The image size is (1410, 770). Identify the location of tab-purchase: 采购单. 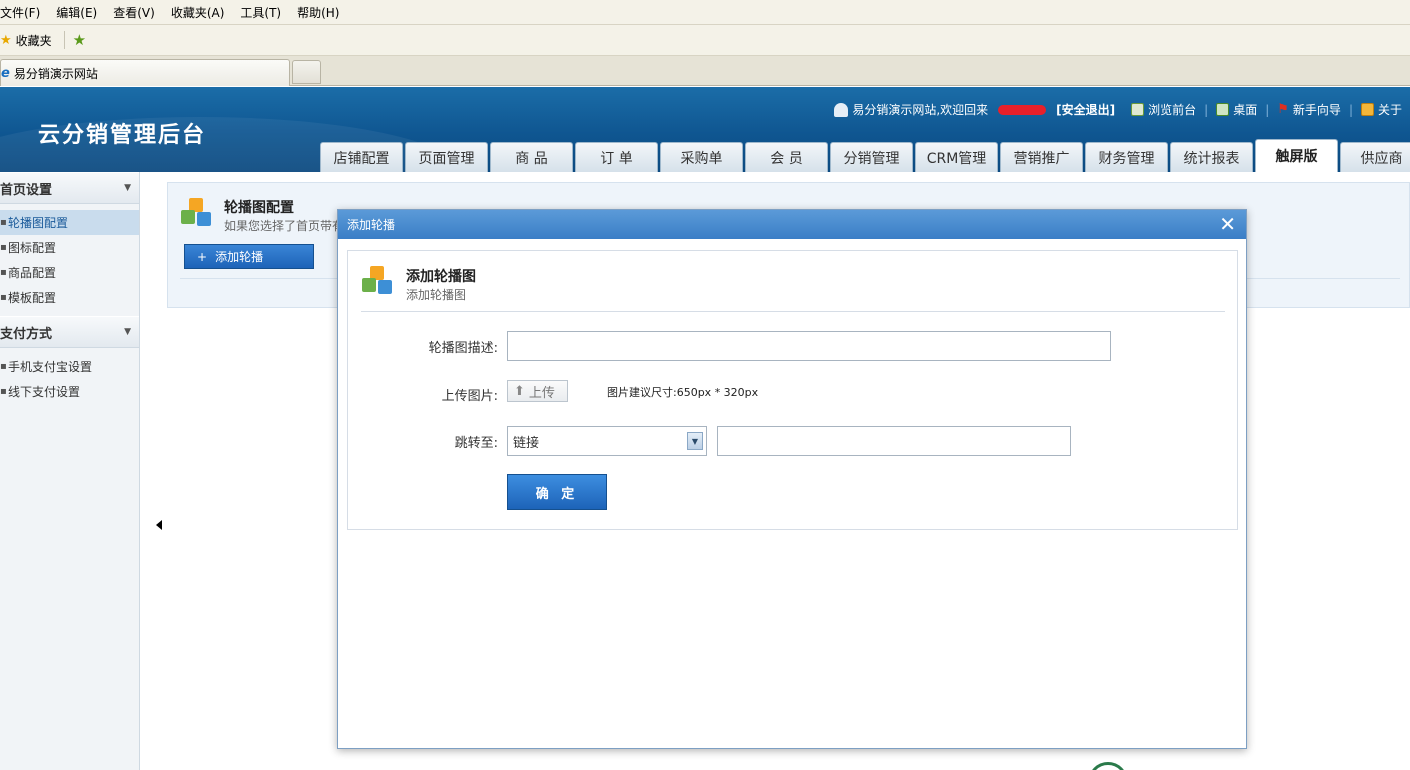
(701, 157).